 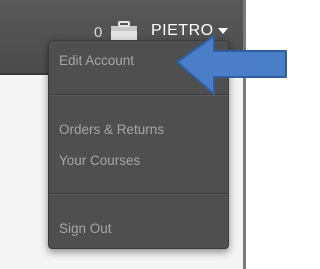 I want to click on cart-count: 0, so click(x=98, y=32).